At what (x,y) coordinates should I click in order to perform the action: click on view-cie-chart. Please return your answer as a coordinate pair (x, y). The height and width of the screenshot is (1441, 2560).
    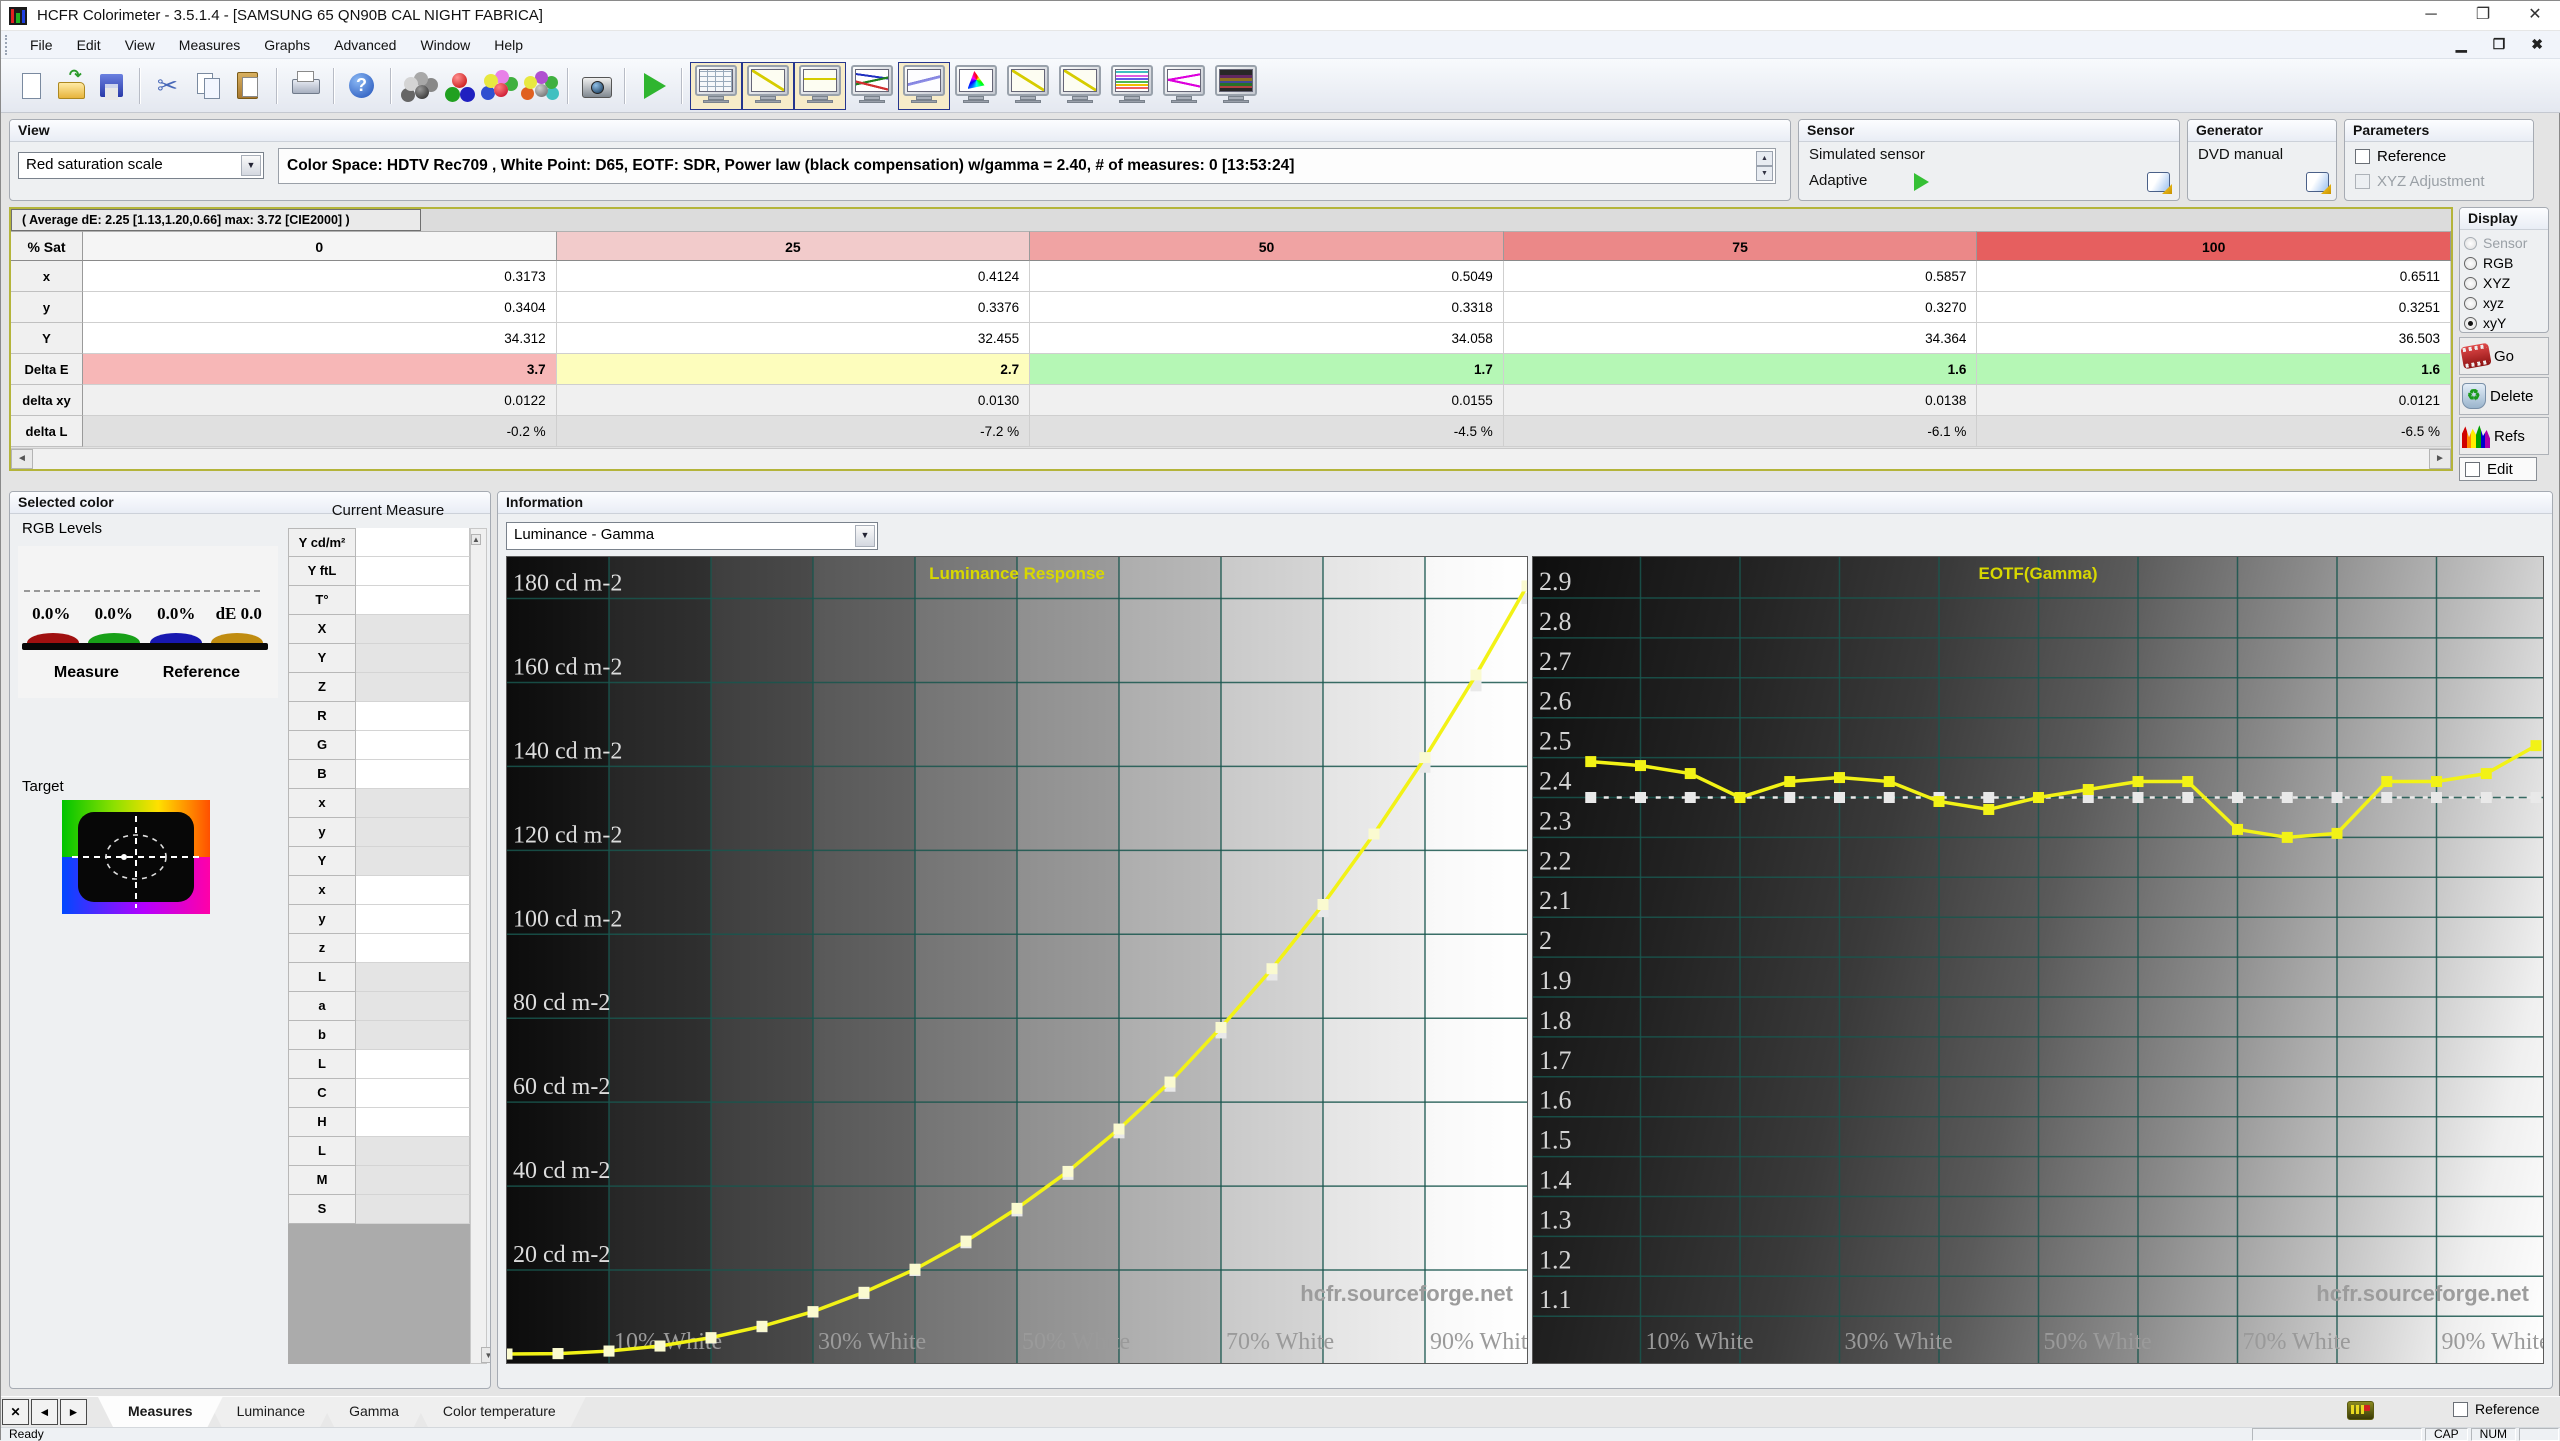
    Looking at the image, I should click on (976, 86).